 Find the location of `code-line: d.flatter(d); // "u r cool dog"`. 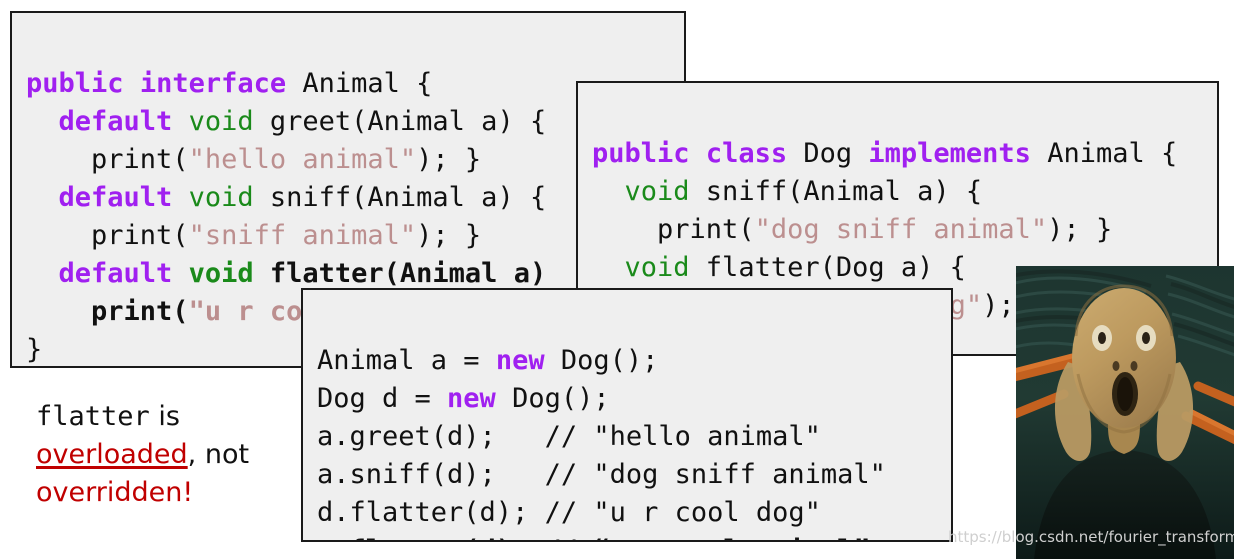

code-line: d.flatter(d); // "u r cool dog" is located at coordinates (634, 513).